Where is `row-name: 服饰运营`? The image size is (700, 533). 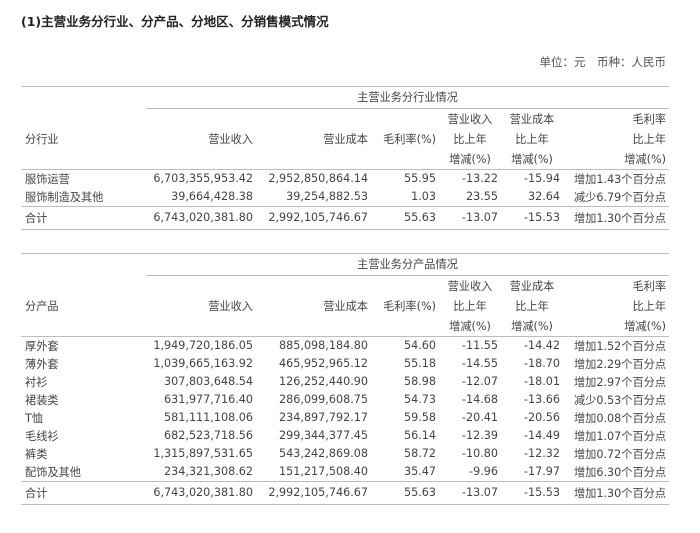
row-name: 服饰运营 is located at coordinates (47, 179).